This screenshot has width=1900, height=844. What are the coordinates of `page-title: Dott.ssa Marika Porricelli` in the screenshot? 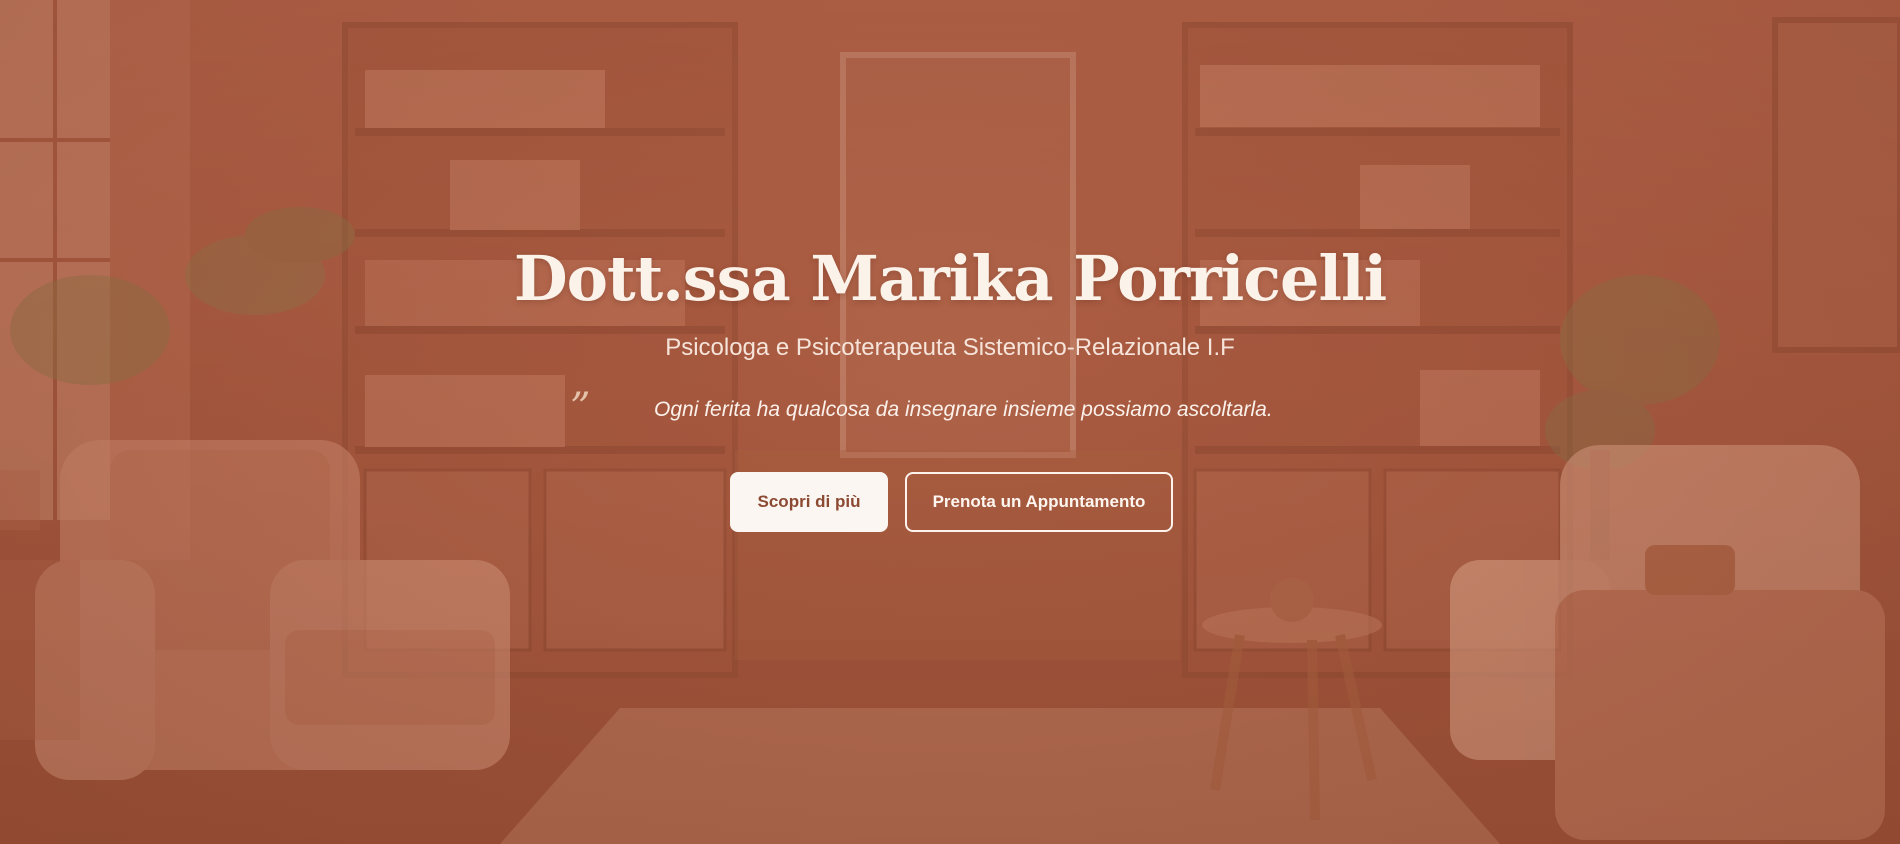 It's located at (950, 278).